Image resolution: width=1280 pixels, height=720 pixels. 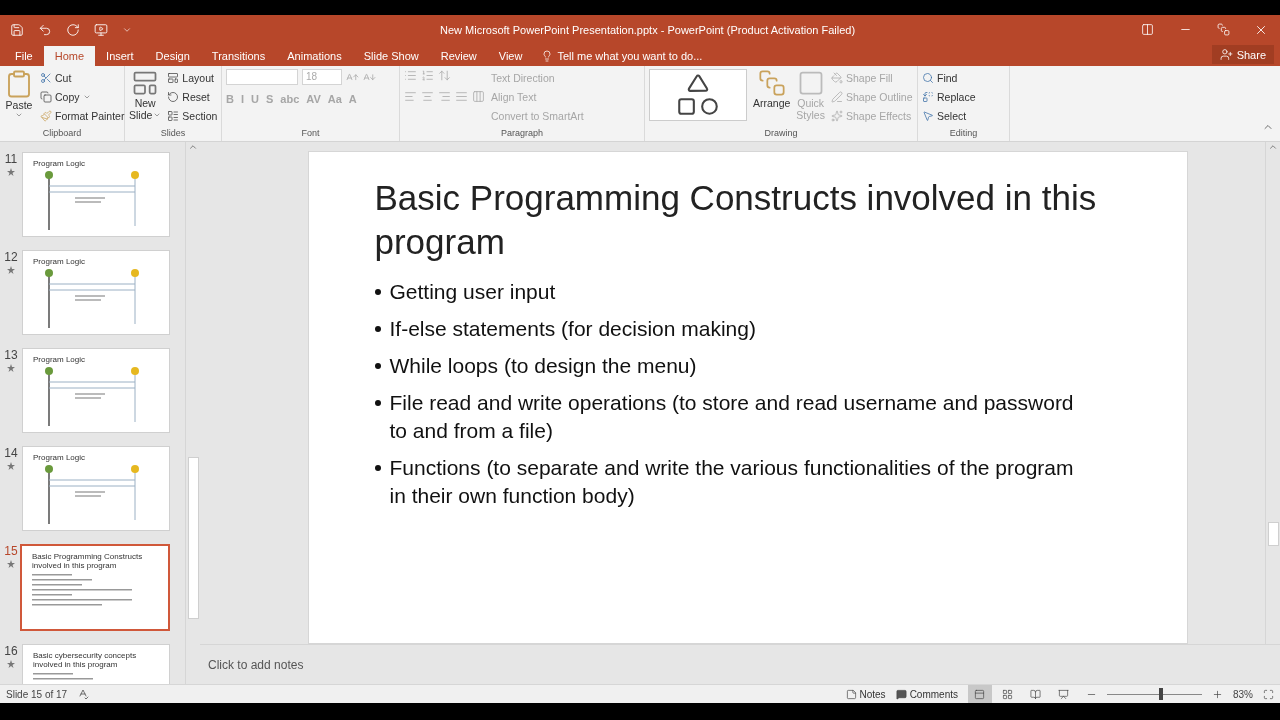 I want to click on thumbnail-scrollbar, so click(x=192, y=413).